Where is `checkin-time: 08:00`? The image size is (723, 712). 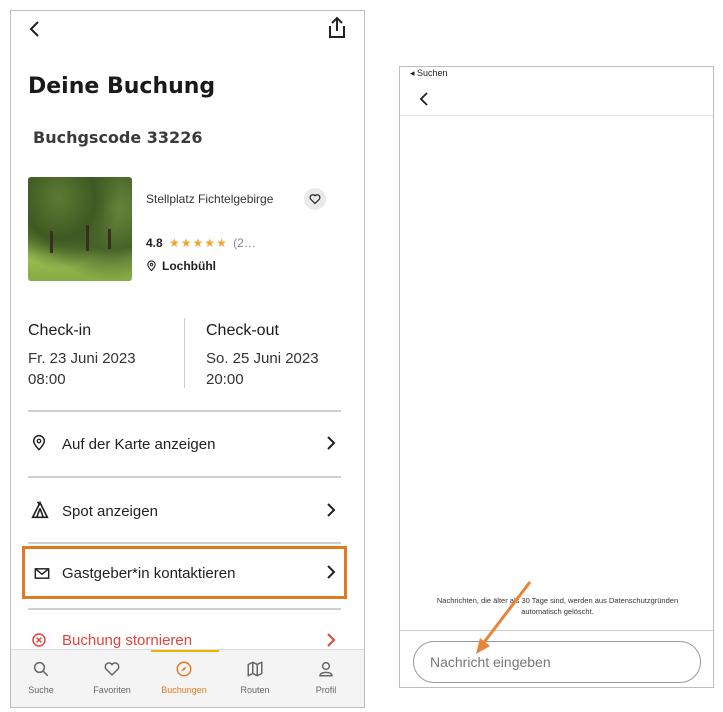 checkin-time: 08:00 is located at coordinates (47, 379).